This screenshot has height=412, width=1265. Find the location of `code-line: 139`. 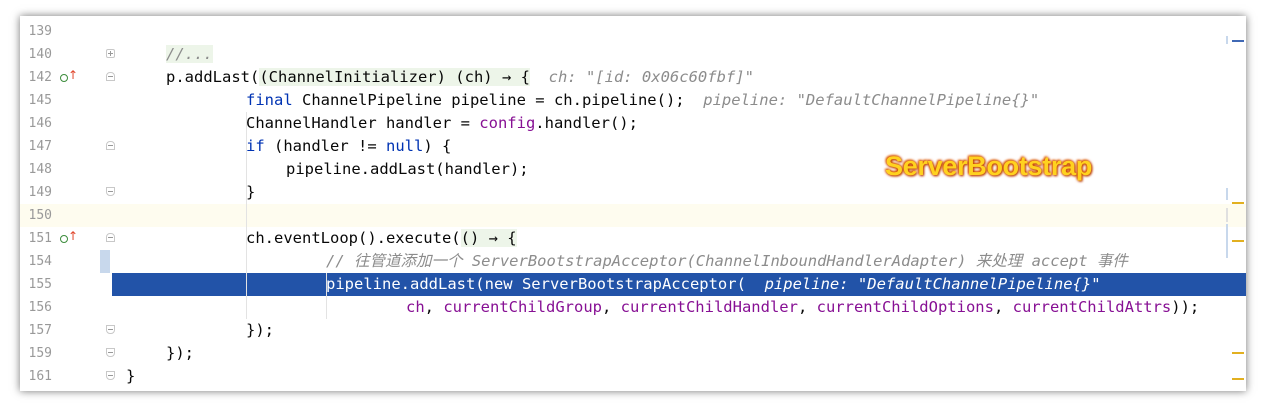

code-line: 139 is located at coordinates (633, 31).